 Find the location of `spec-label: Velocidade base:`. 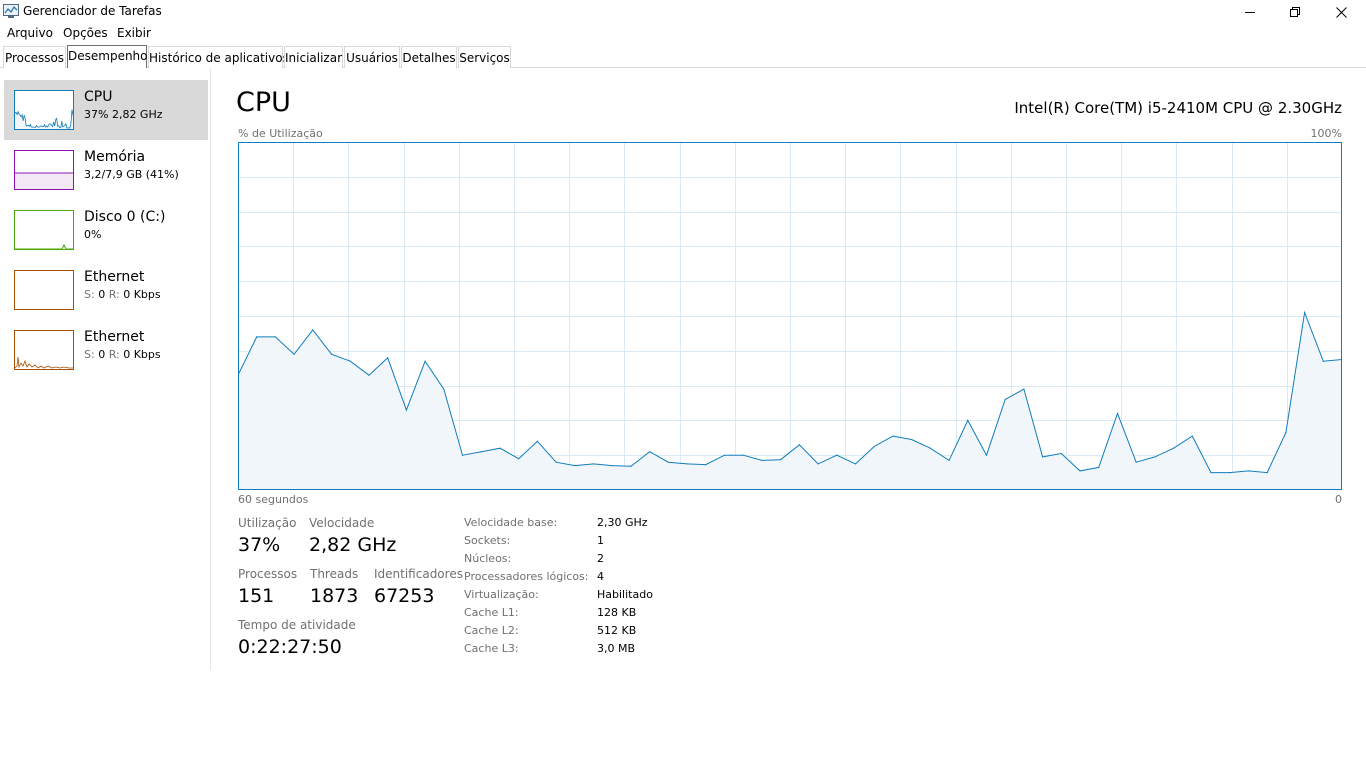

spec-label: Velocidade base: is located at coordinates (511, 522).